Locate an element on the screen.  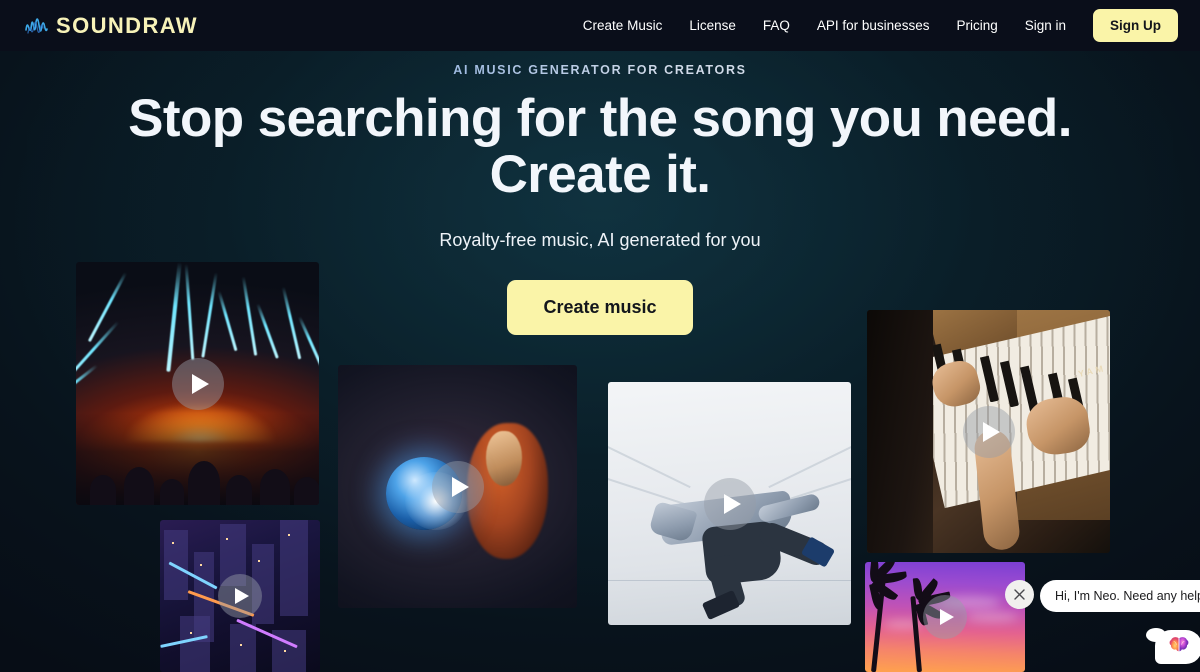
nav-item-create-music: Create Music is located at coordinates (623, 25).